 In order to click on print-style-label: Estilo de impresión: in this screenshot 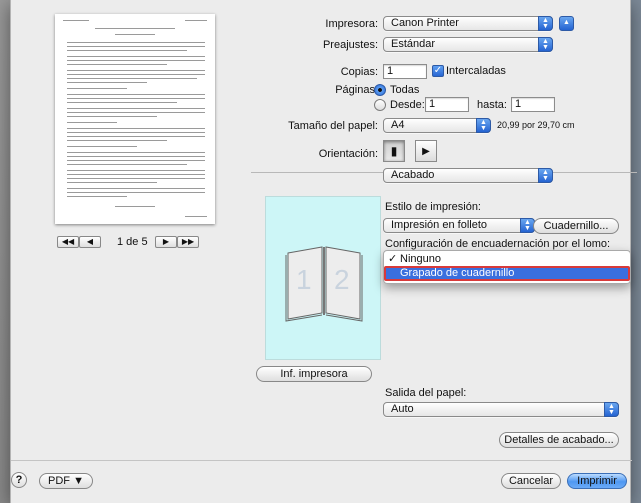, I will do `click(433, 207)`.